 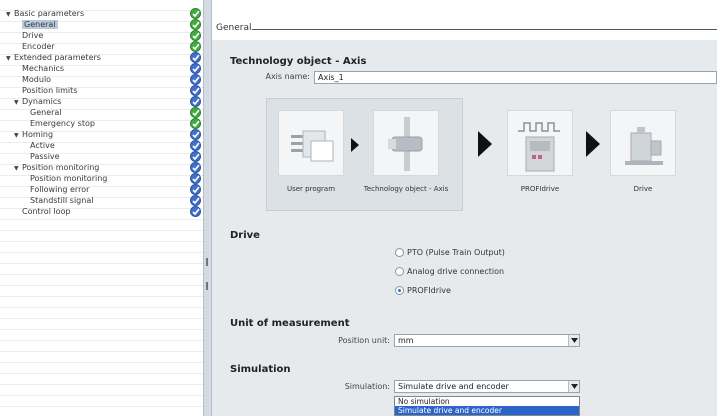 I want to click on sidebar-item: ▼ Extended parameters, so click(x=102, y=57).